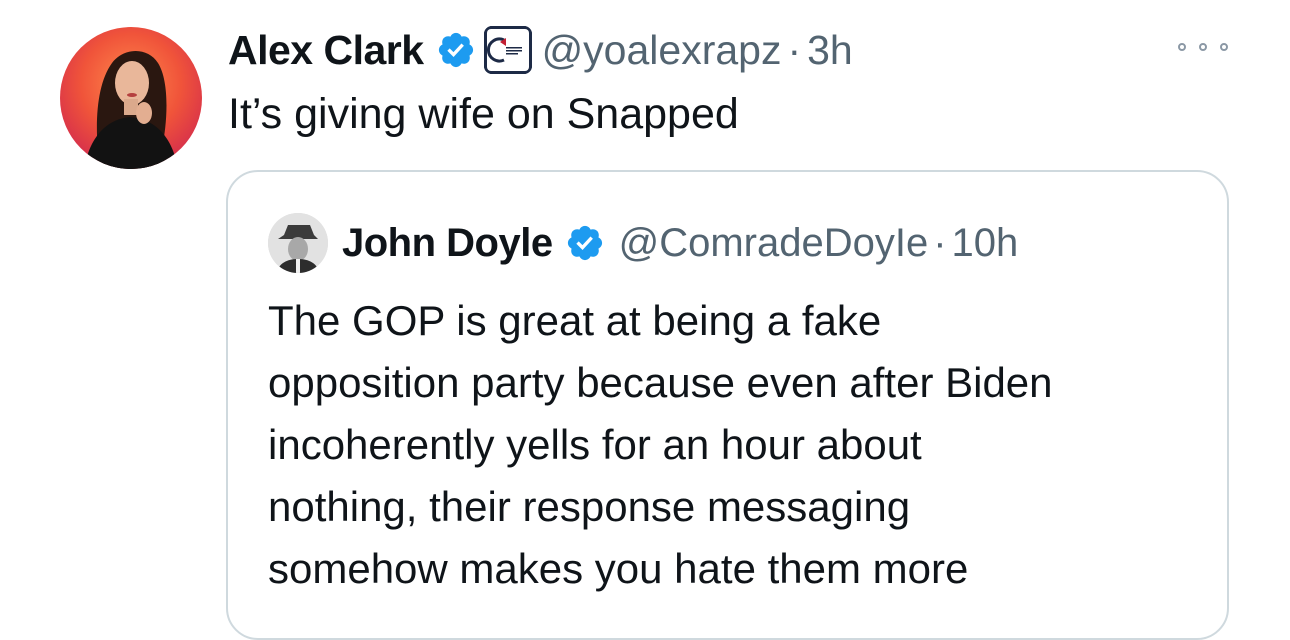 The height and width of the screenshot is (640, 1290). Describe the element at coordinates (326, 50) in the screenshot. I see `author-name: Alex Clark` at that location.